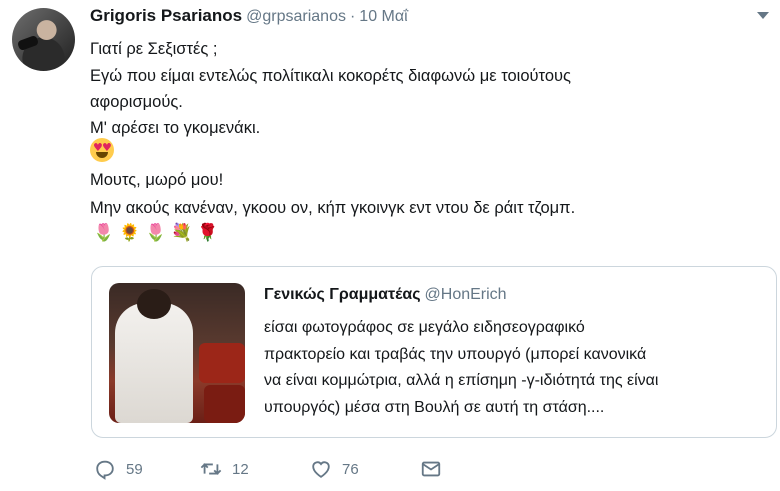 The image size is (780, 491). I want to click on rose-emoji: 🌹, so click(208, 233).